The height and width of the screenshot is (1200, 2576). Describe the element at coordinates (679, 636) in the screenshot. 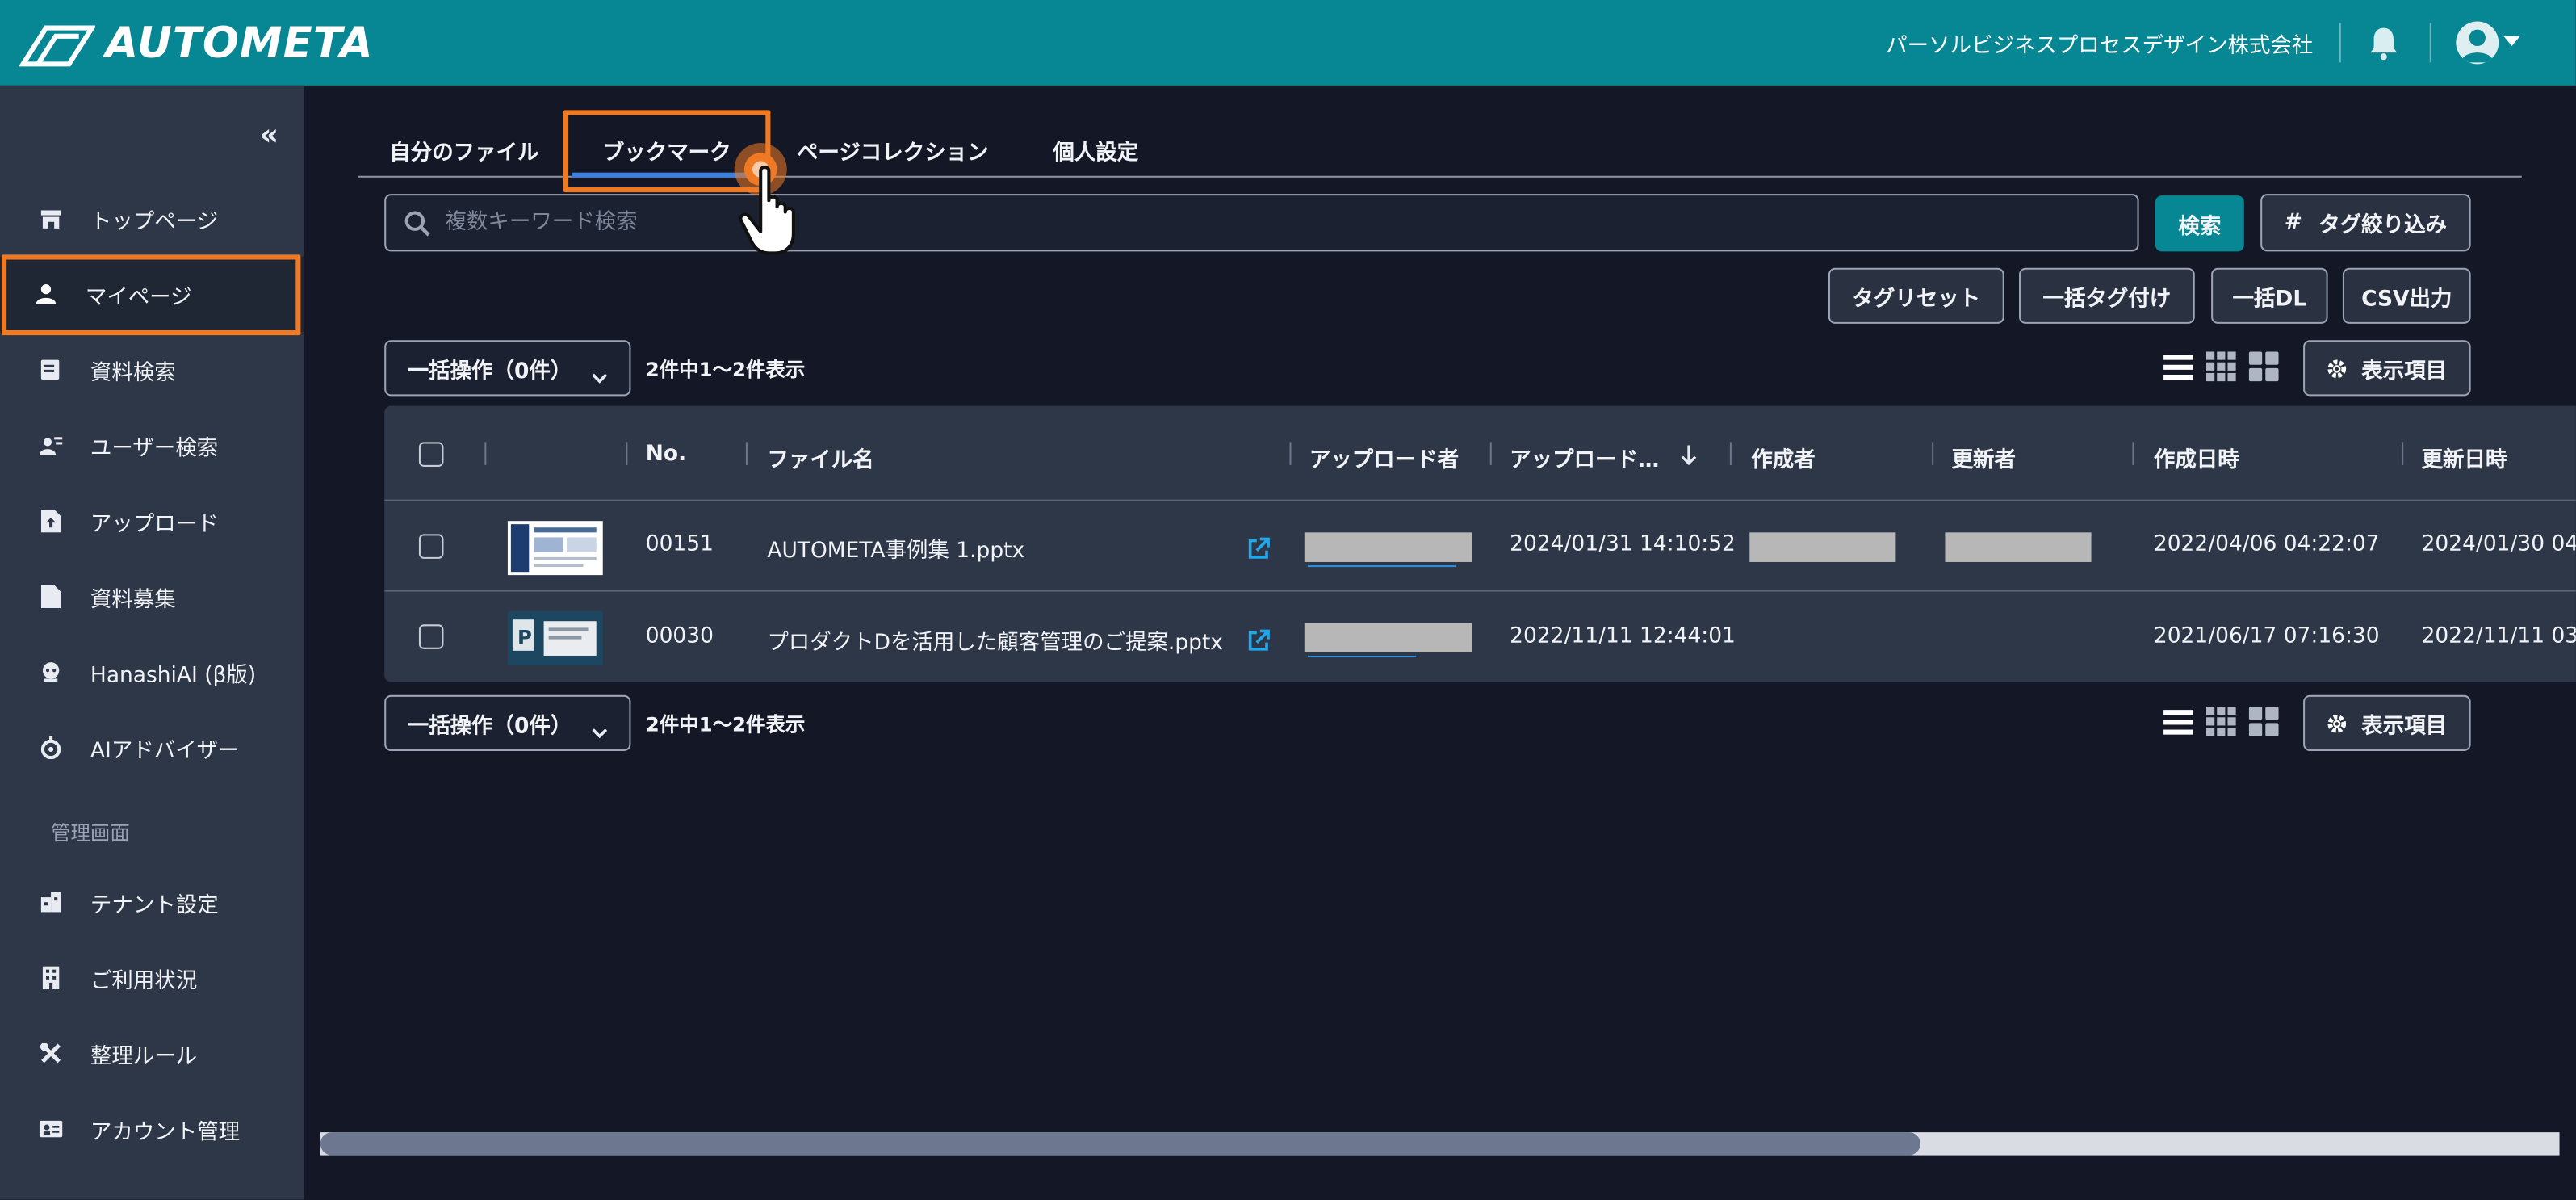

I see `cell-no: 00030` at that location.